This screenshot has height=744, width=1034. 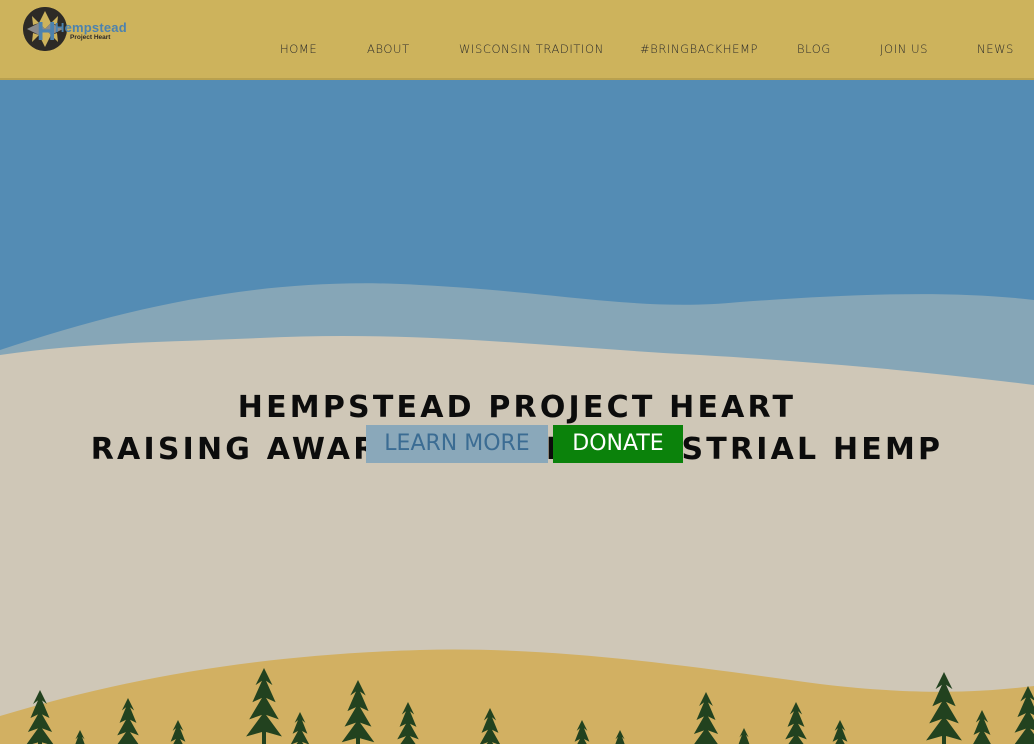 What do you see at coordinates (904, 49) in the screenshot?
I see `nav-join-us: JOIN US` at bounding box center [904, 49].